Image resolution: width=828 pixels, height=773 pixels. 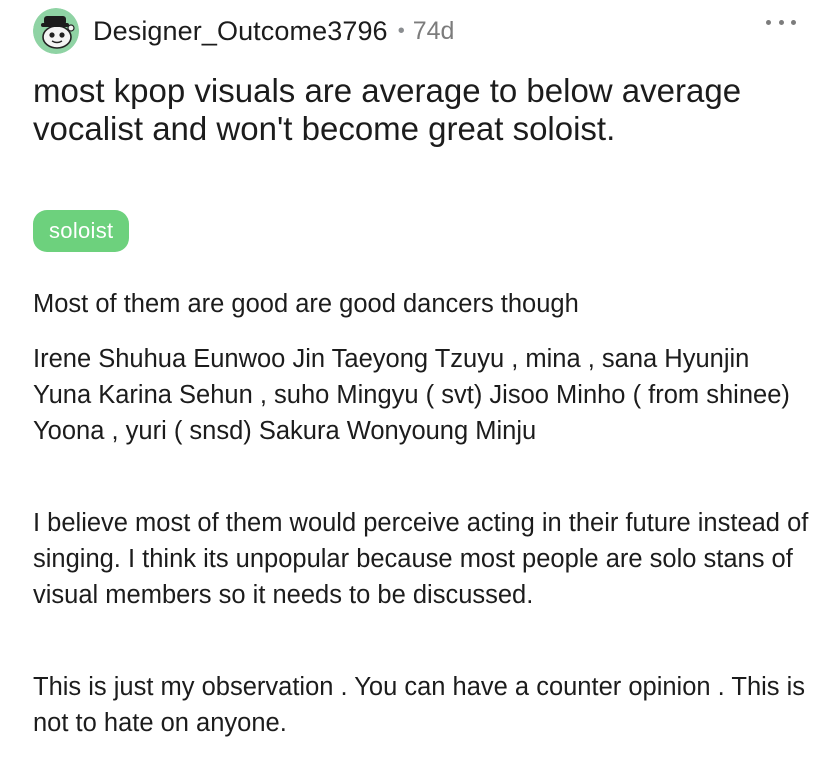 I want to click on post-age: 74d, so click(x=433, y=30).